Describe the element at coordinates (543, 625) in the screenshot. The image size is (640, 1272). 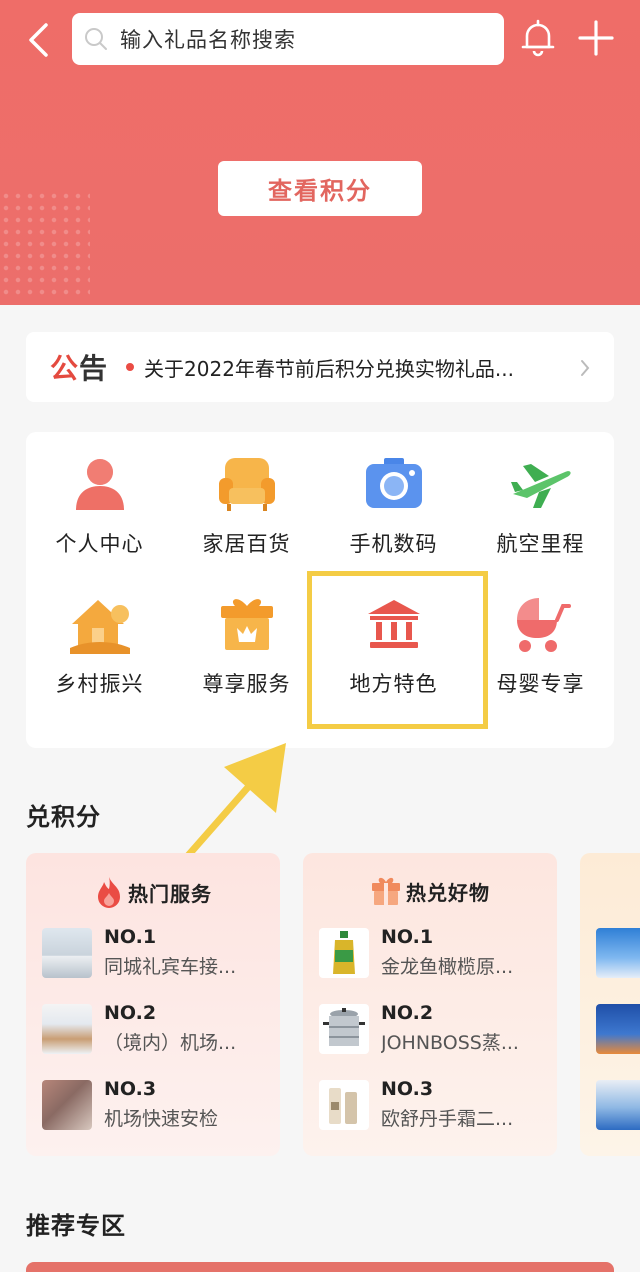
I see `stroller-icon` at that location.